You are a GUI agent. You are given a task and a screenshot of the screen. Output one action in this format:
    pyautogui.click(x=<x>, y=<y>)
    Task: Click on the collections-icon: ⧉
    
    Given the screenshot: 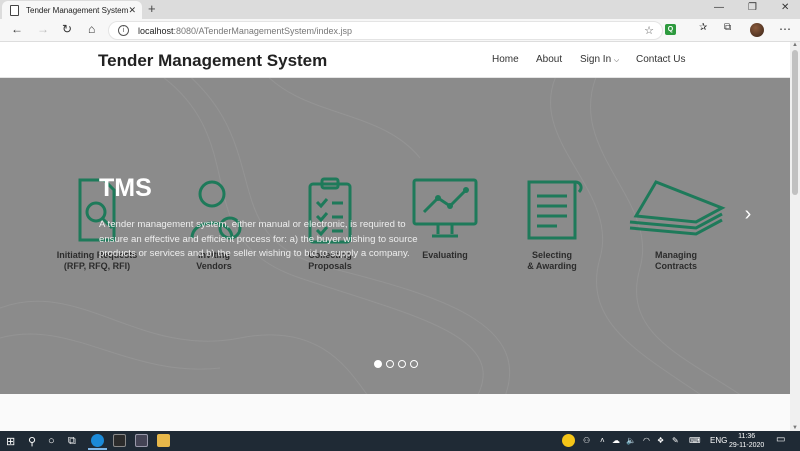 What is the action you would take?
    pyautogui.click(x=727, y=27)
    